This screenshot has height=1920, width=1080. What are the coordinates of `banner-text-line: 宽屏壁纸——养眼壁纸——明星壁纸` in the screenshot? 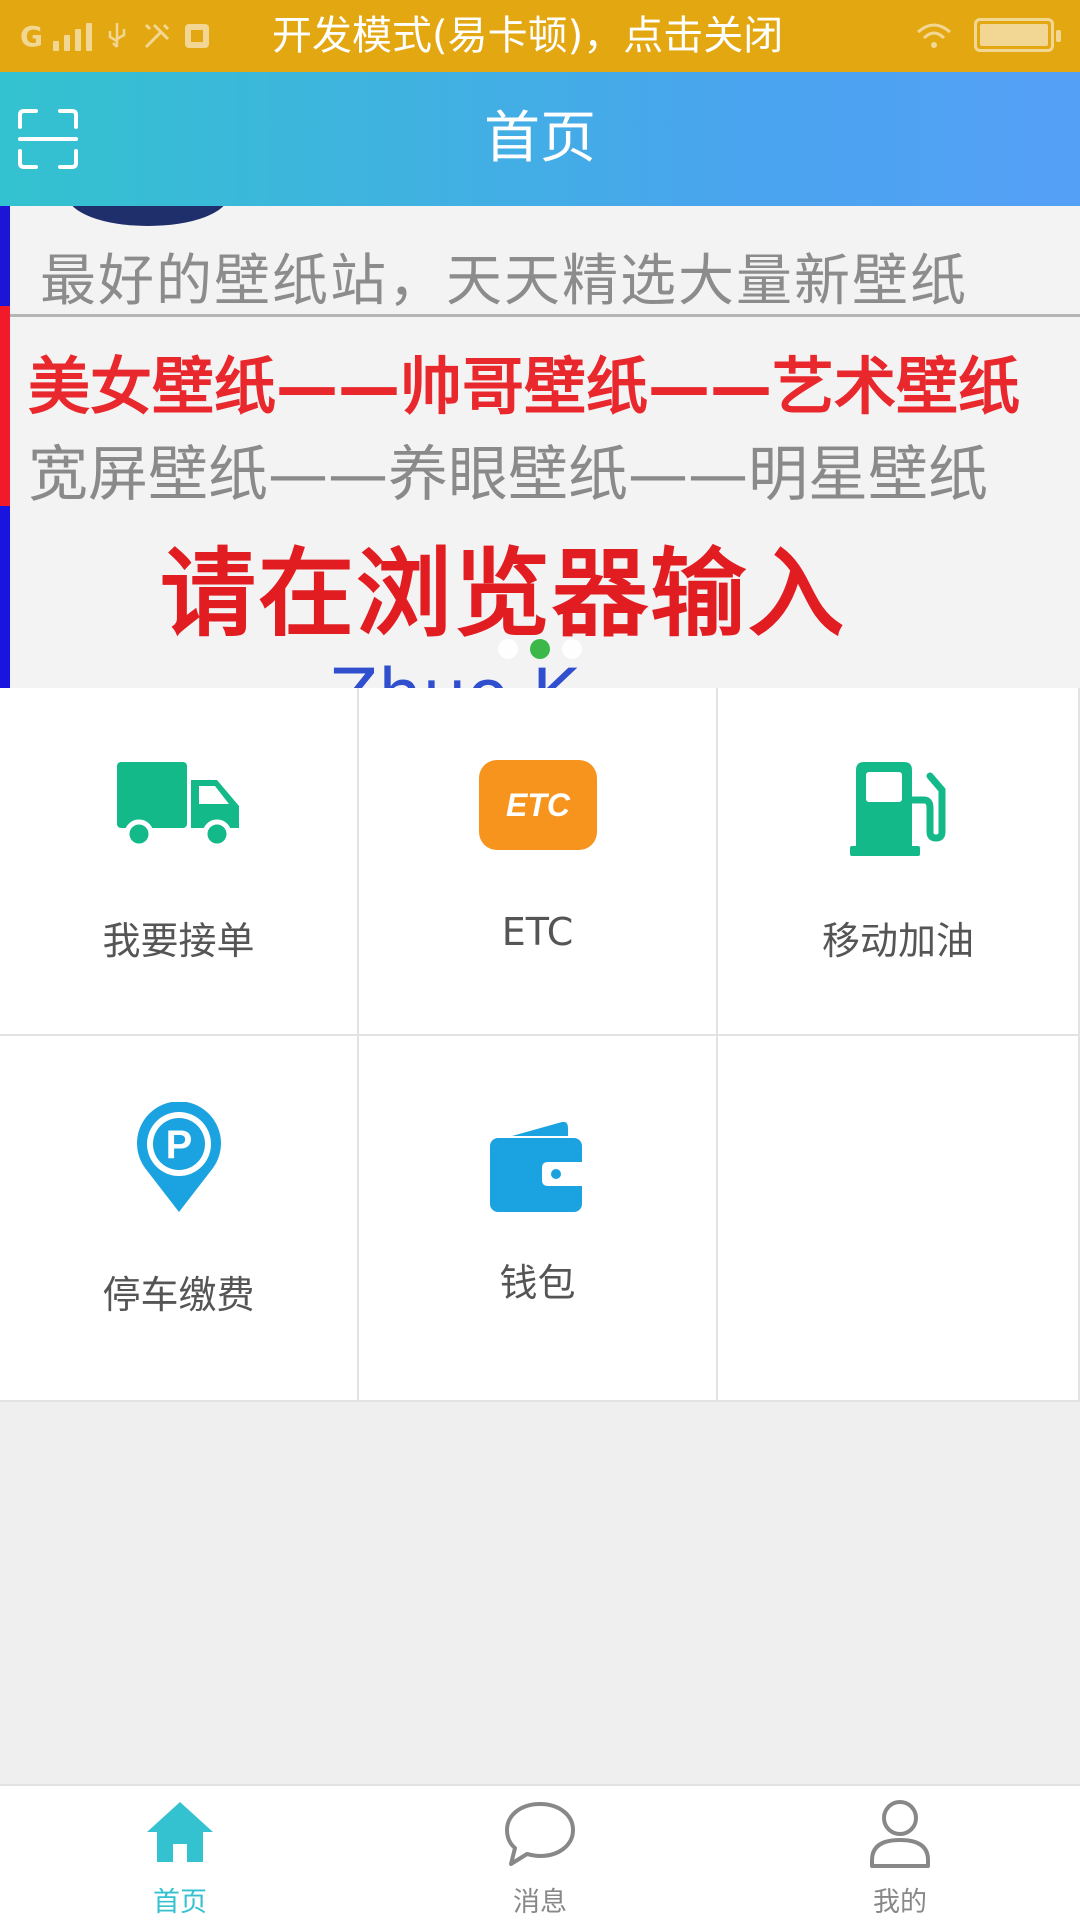 It's located at (508, 475).